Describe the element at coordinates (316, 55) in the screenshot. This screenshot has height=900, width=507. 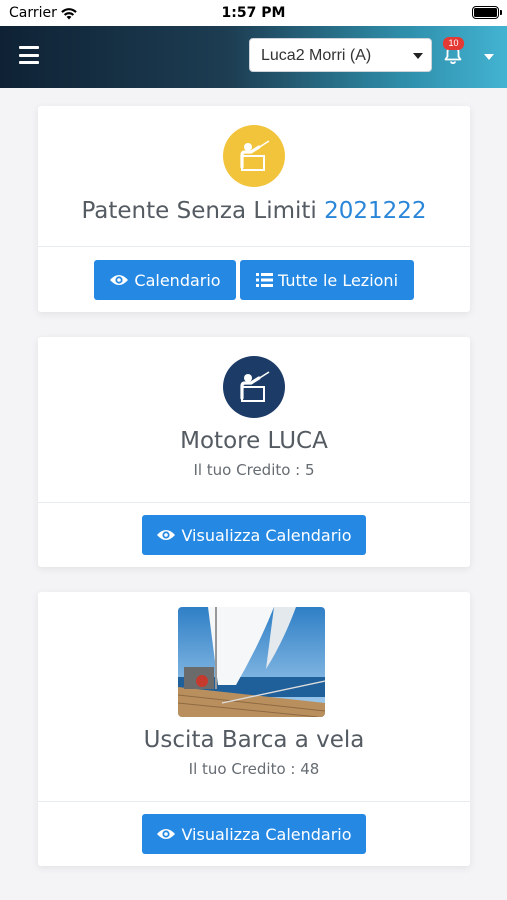
I see `user-select-value: Luca2 Morri (A)` at that location.